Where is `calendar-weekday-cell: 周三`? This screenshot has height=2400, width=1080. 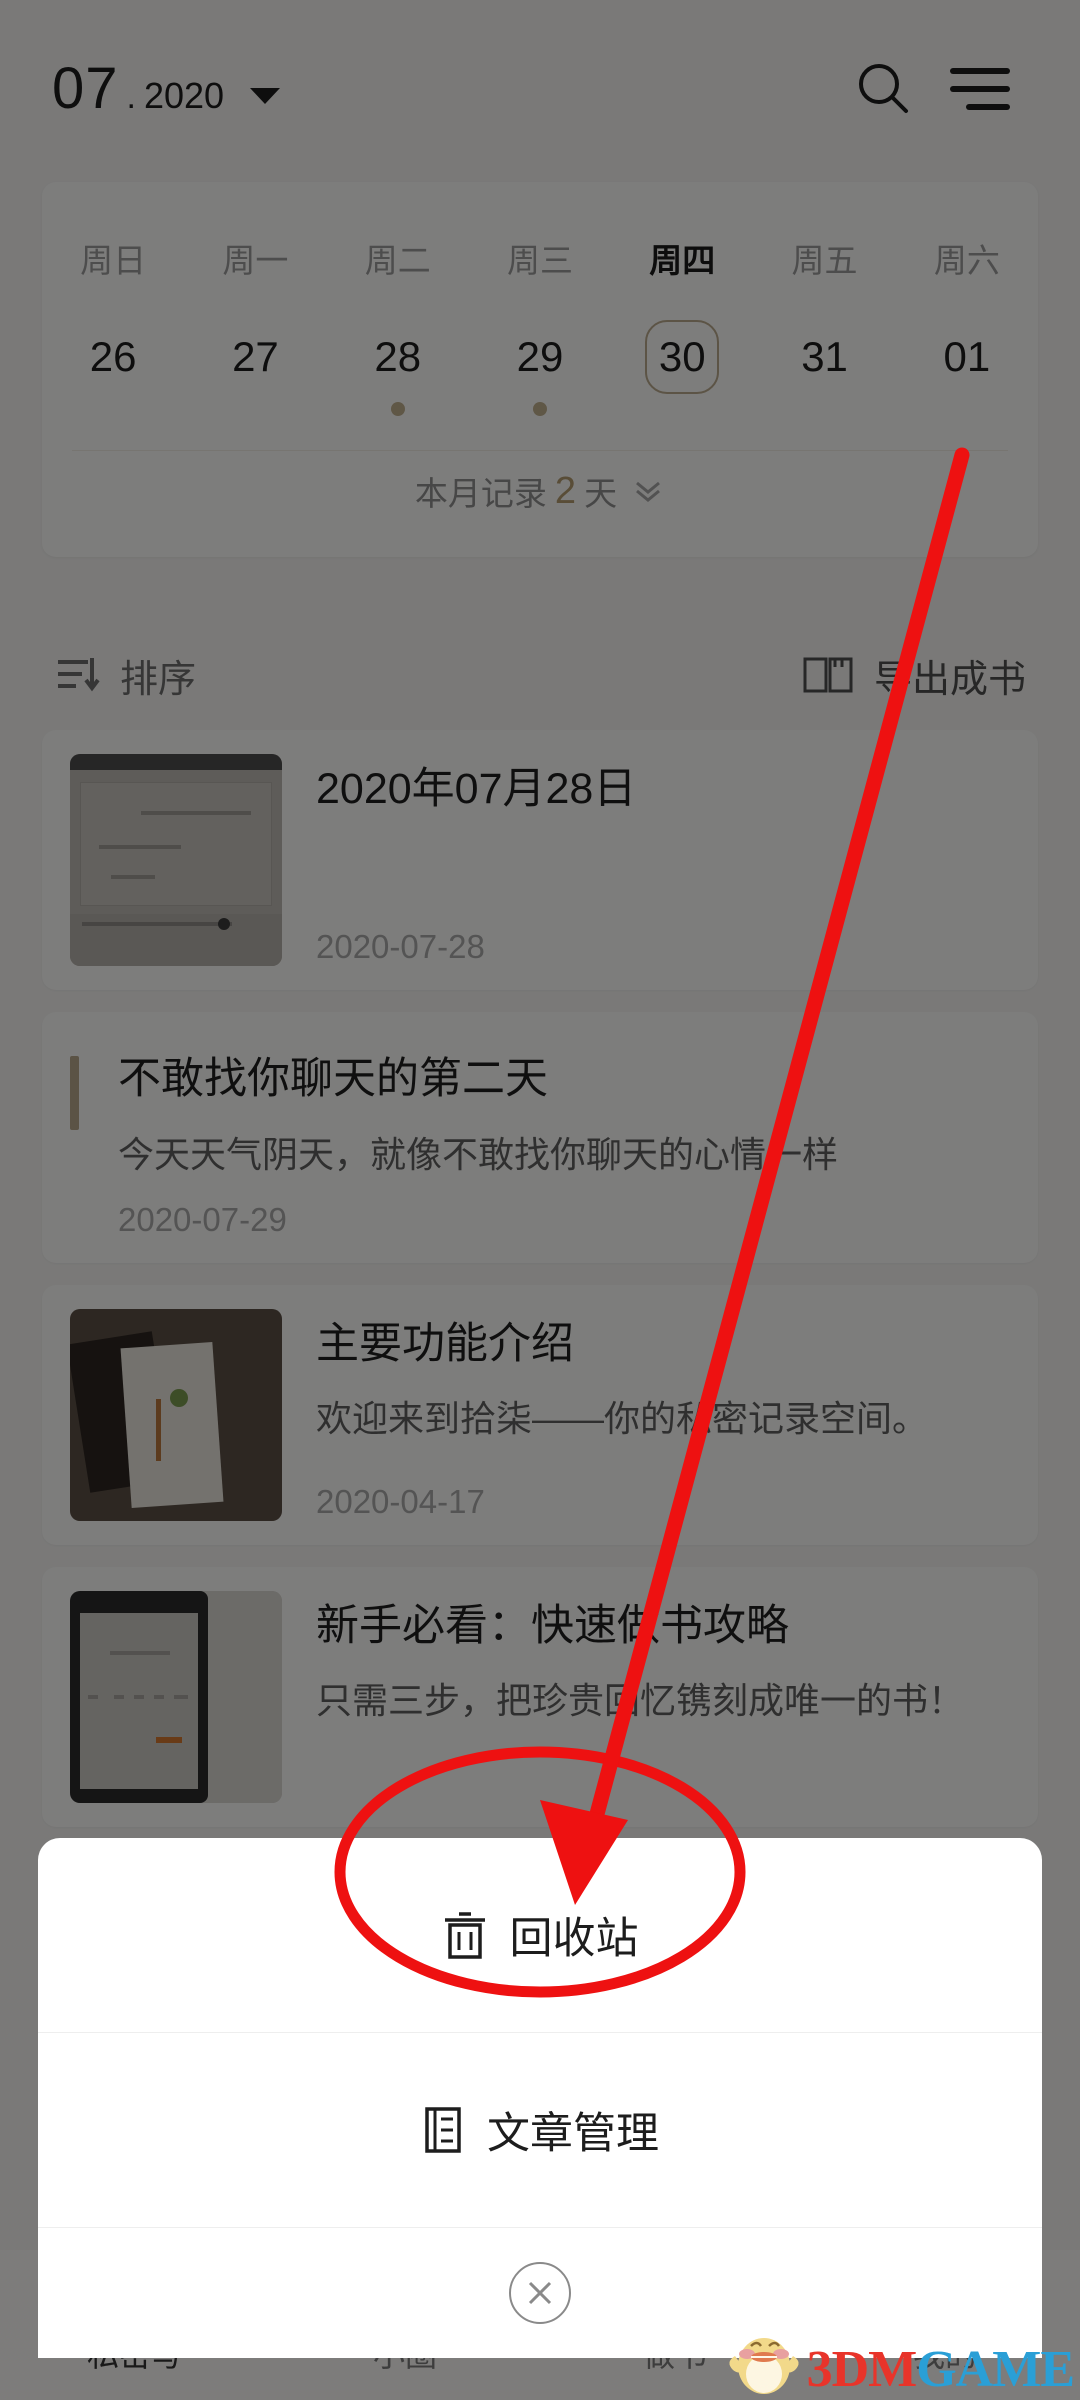
calendar-weekday-cell: 周三 is located at coordinates (540, 258).